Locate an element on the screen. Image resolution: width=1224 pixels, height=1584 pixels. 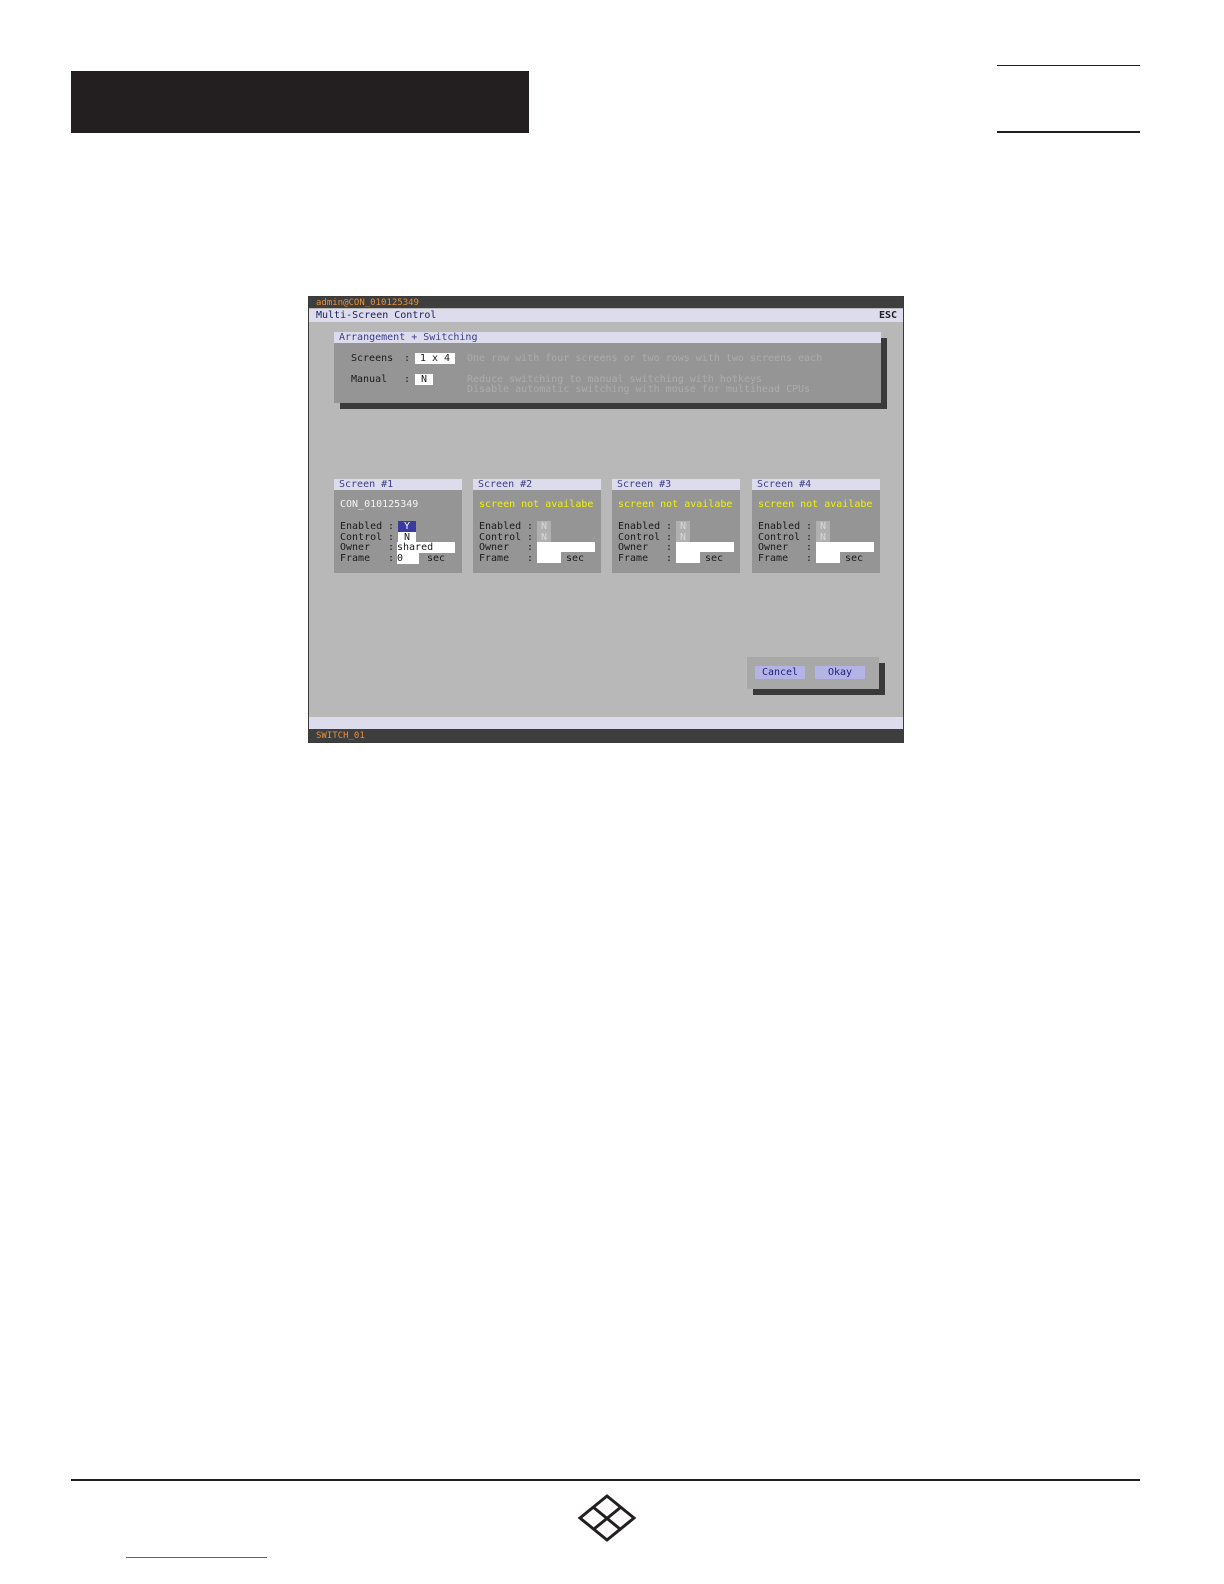
screen-panel-title: Screen #3 is located at coordinates (644, 484).